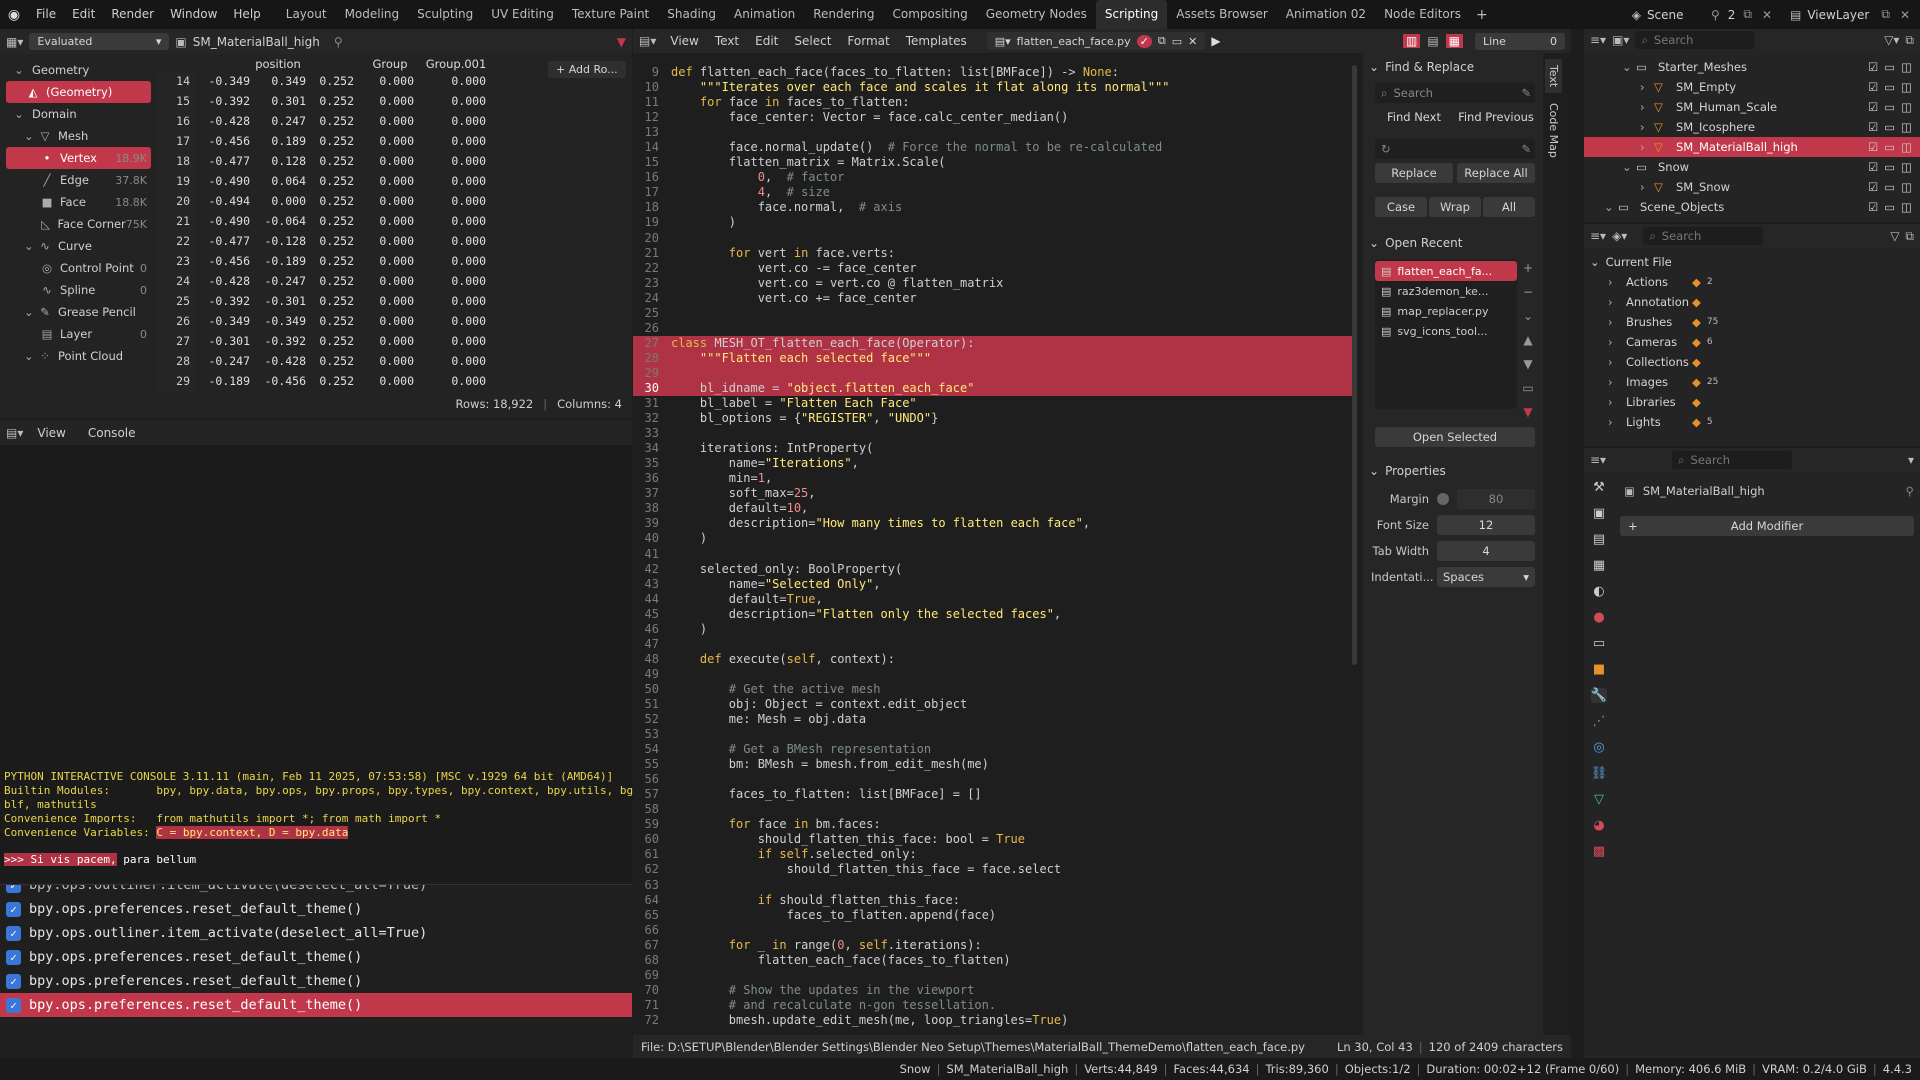  I want to click on font-size-field: 12, so click(1486, 525).